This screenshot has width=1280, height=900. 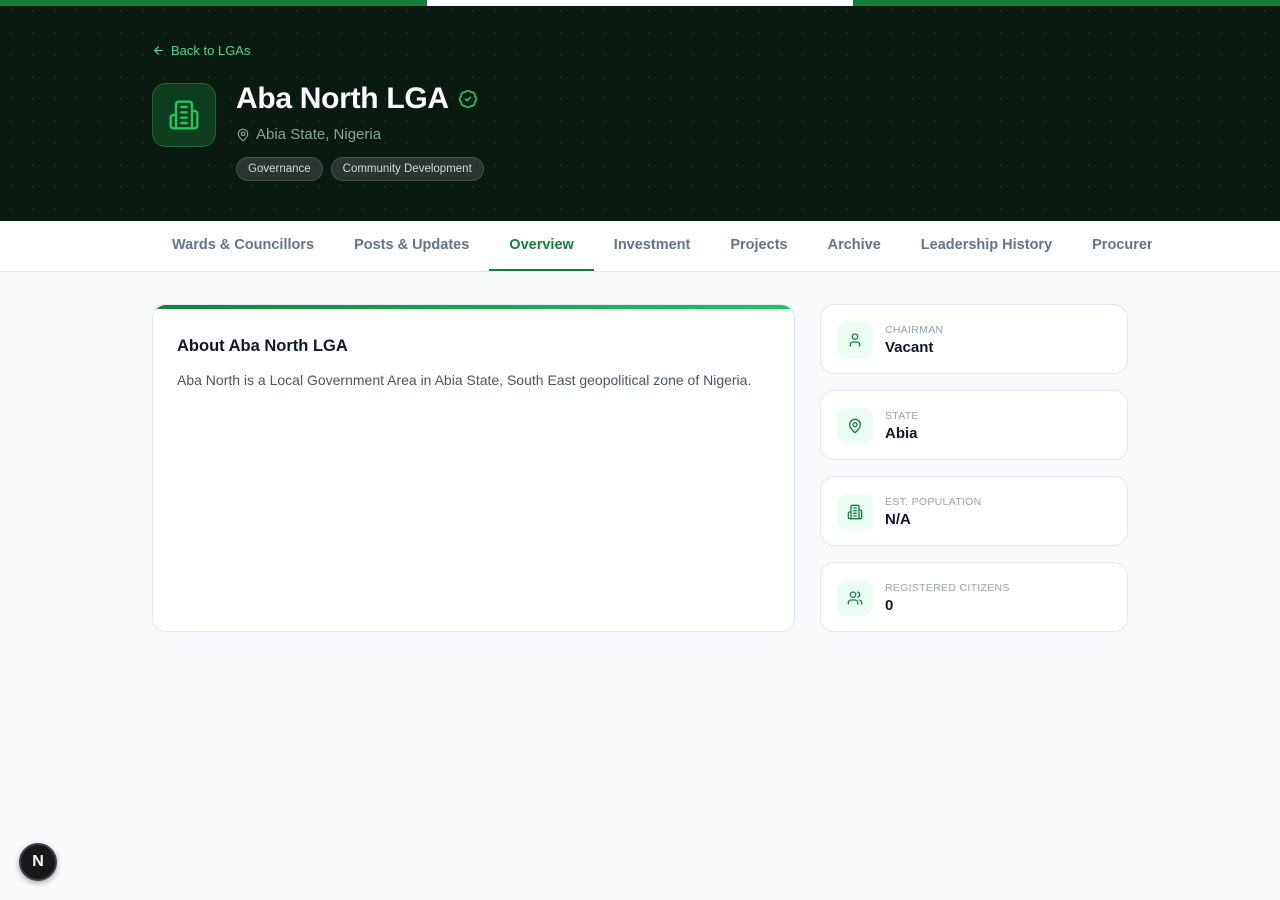 What do you see at coordinates (319, 134) in the screenshot?
I see `location-text: Abia State, Nigeria` at bounding box center [319, 134].